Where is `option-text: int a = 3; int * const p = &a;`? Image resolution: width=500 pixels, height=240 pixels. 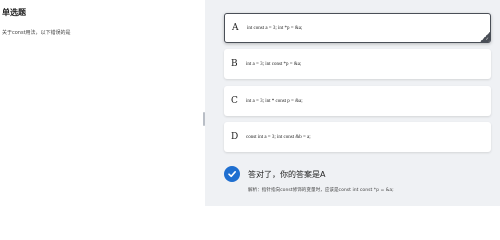 option-text: int a = 3; int * const p = &a; is located at coordinates (274, 101).